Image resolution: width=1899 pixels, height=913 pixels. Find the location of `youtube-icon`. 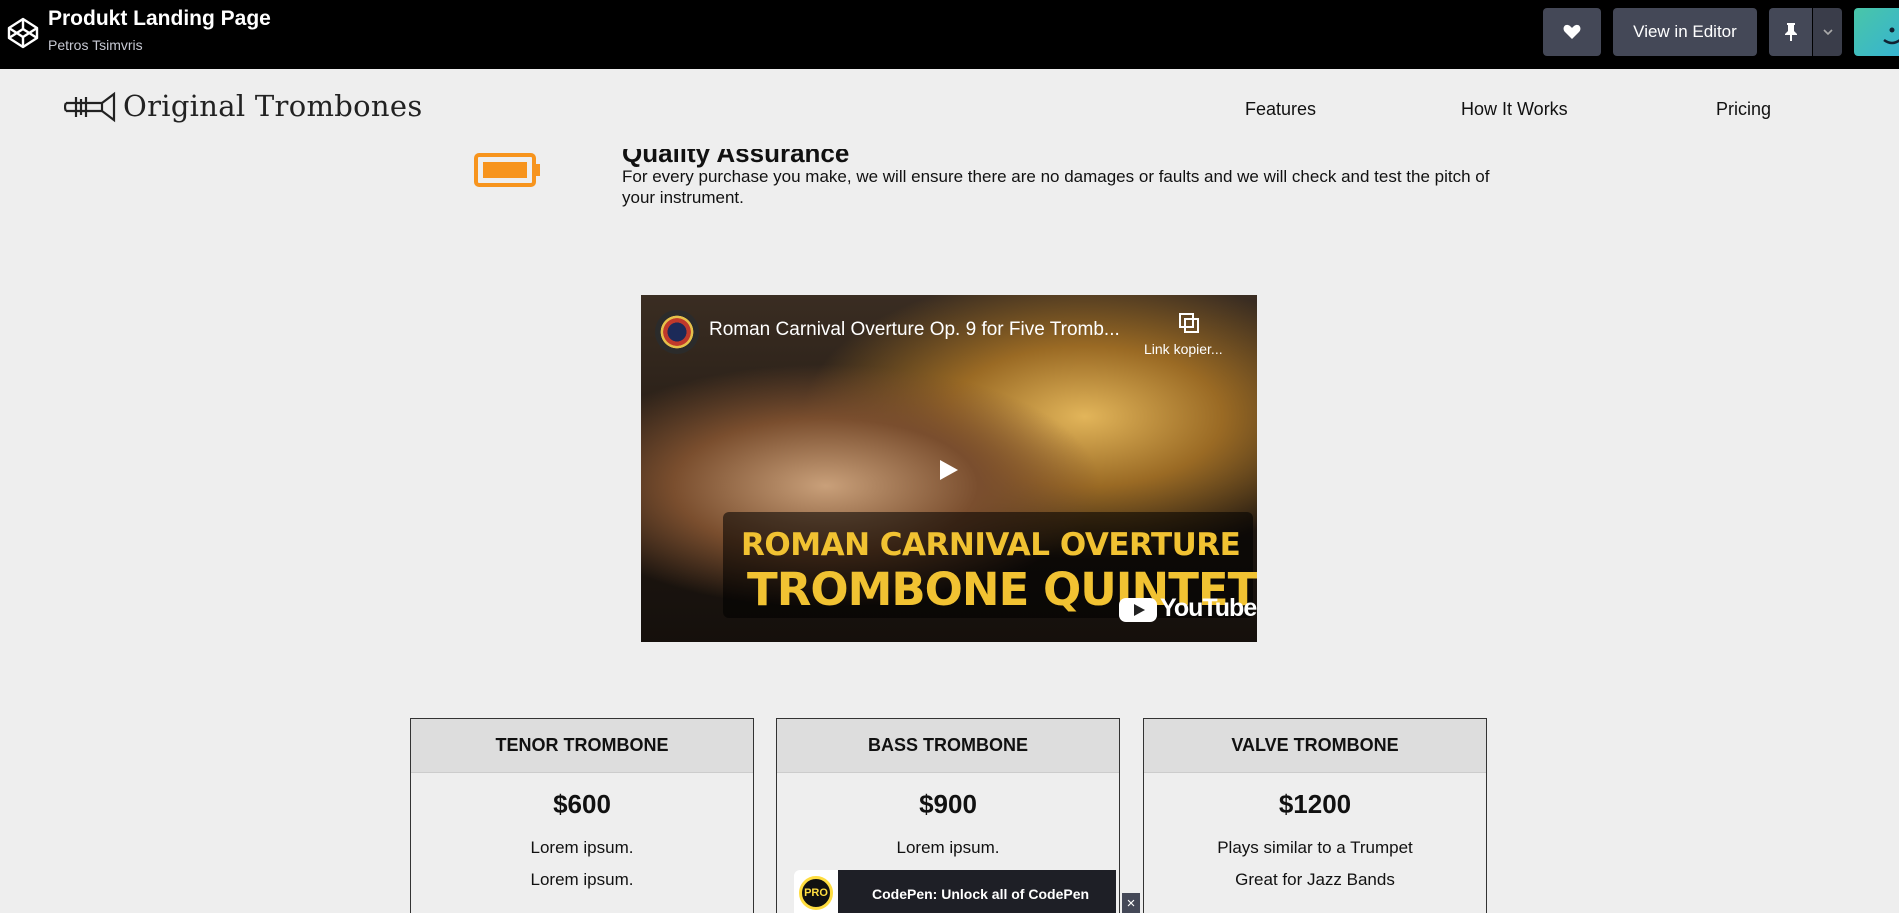

youtube-icon is located at coordinates (1138, 610).